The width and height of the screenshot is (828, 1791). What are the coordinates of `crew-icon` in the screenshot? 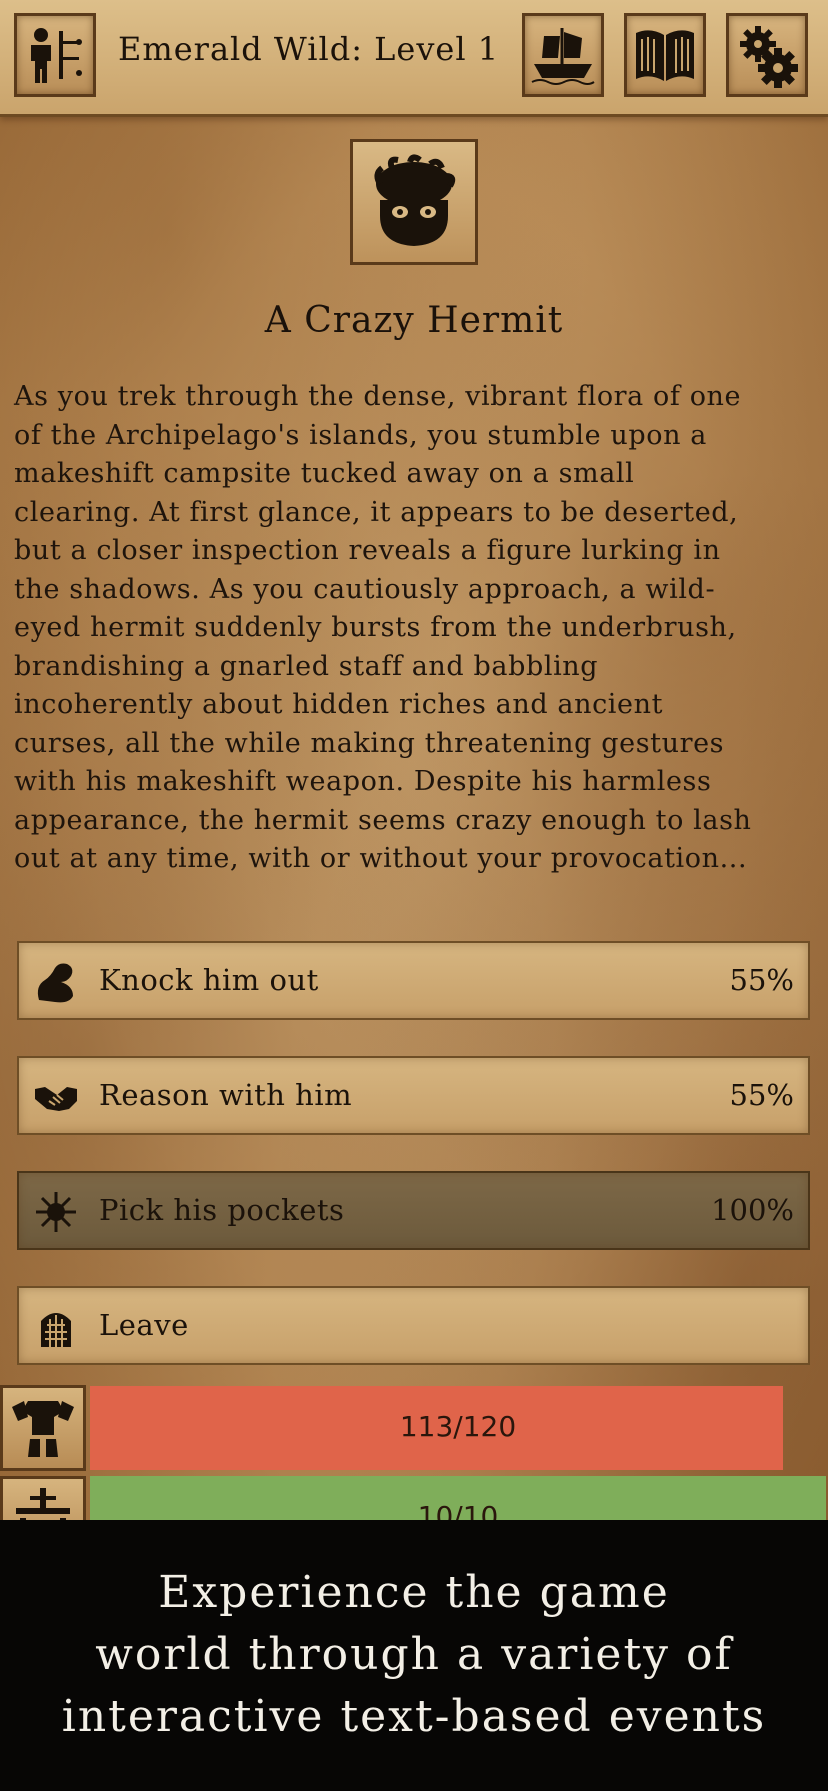 It's located at (43, 1498).